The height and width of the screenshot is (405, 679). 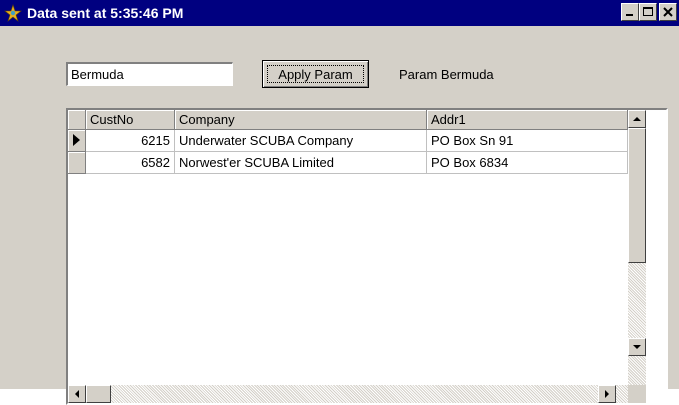 I want to click on arrow-down-icon, so click(x=637, y=347).